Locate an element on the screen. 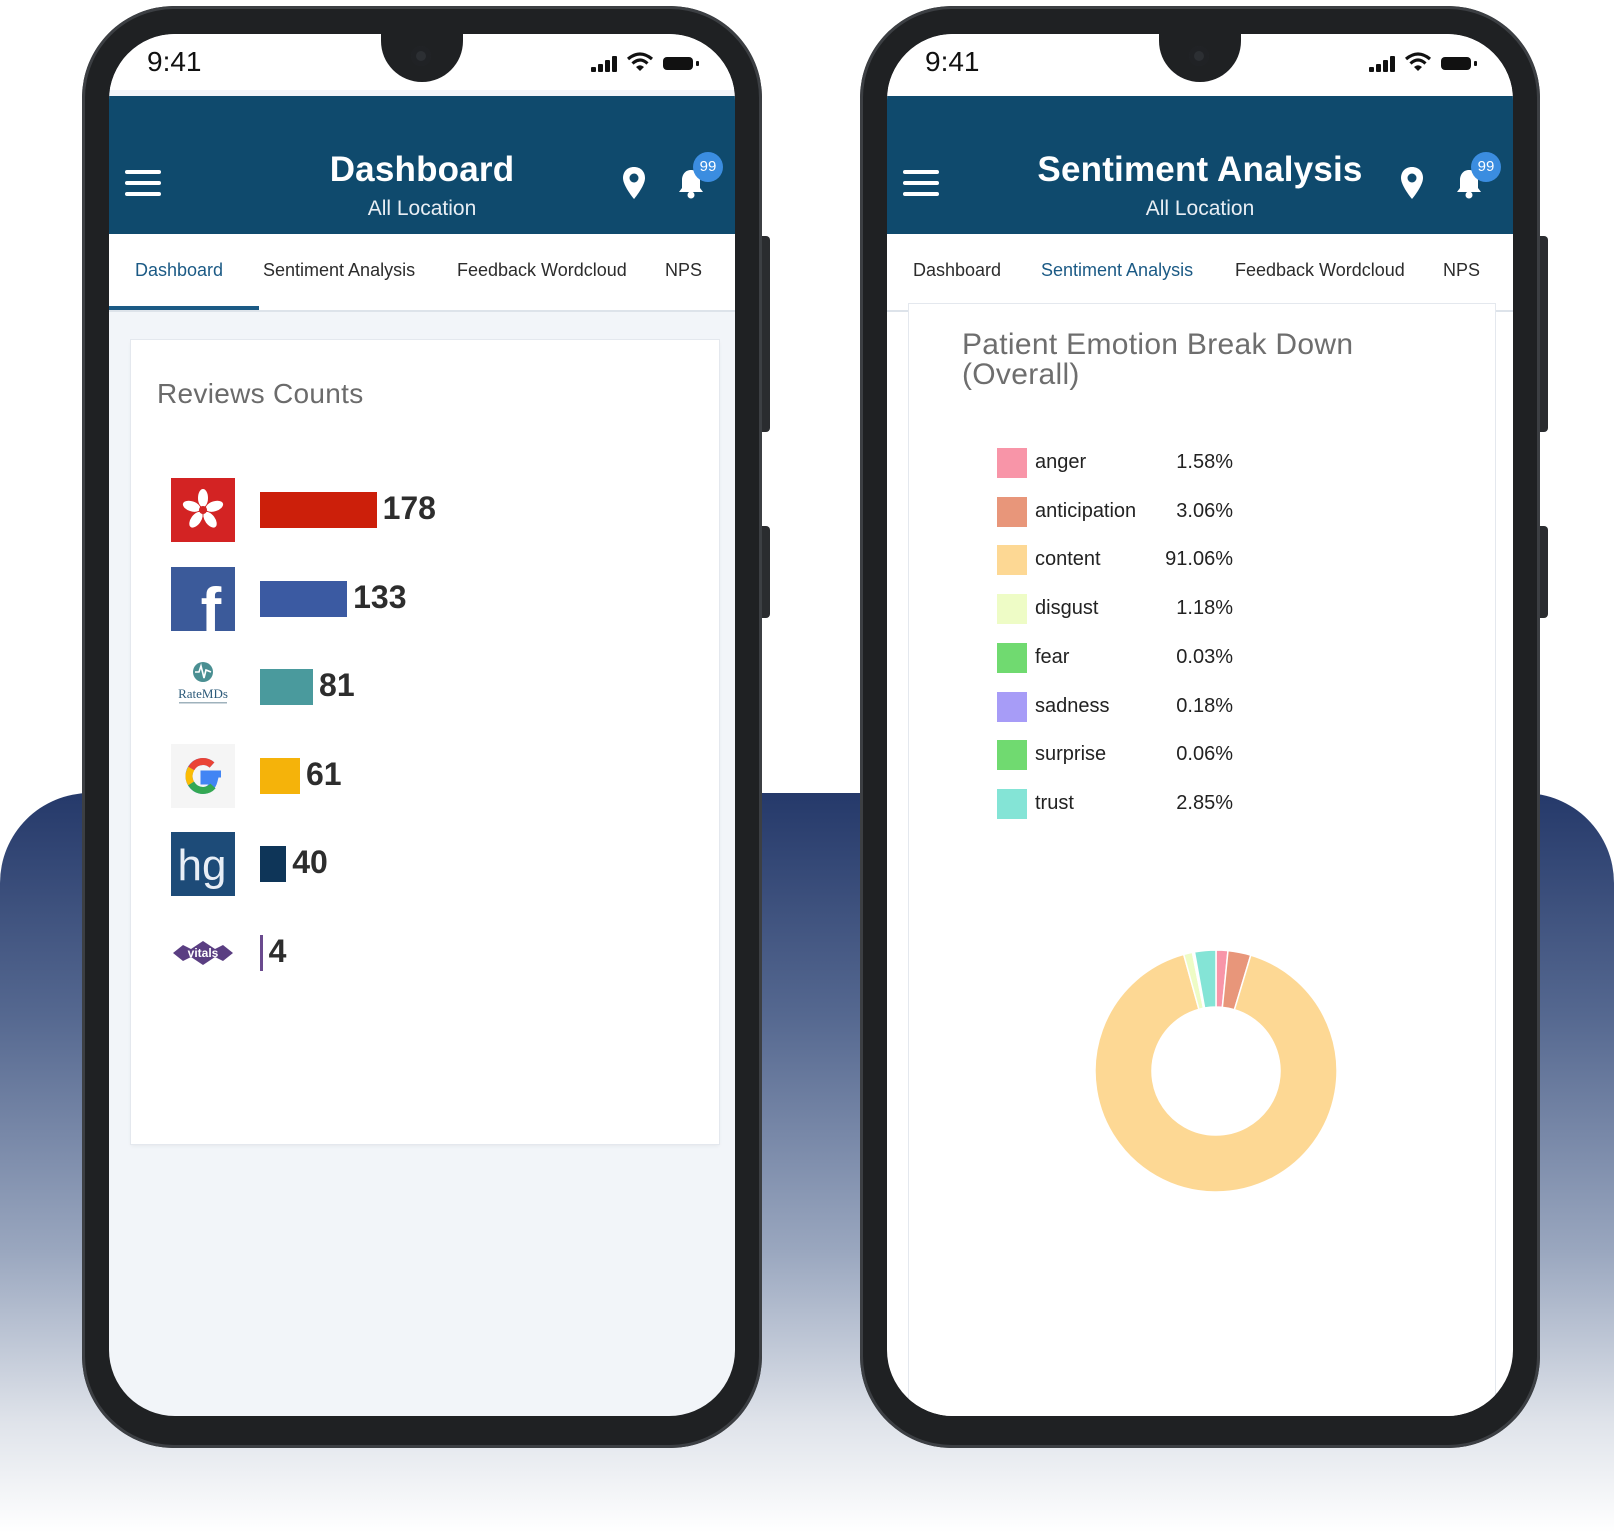  legend-label: content is located at coordinates (1068, 559).